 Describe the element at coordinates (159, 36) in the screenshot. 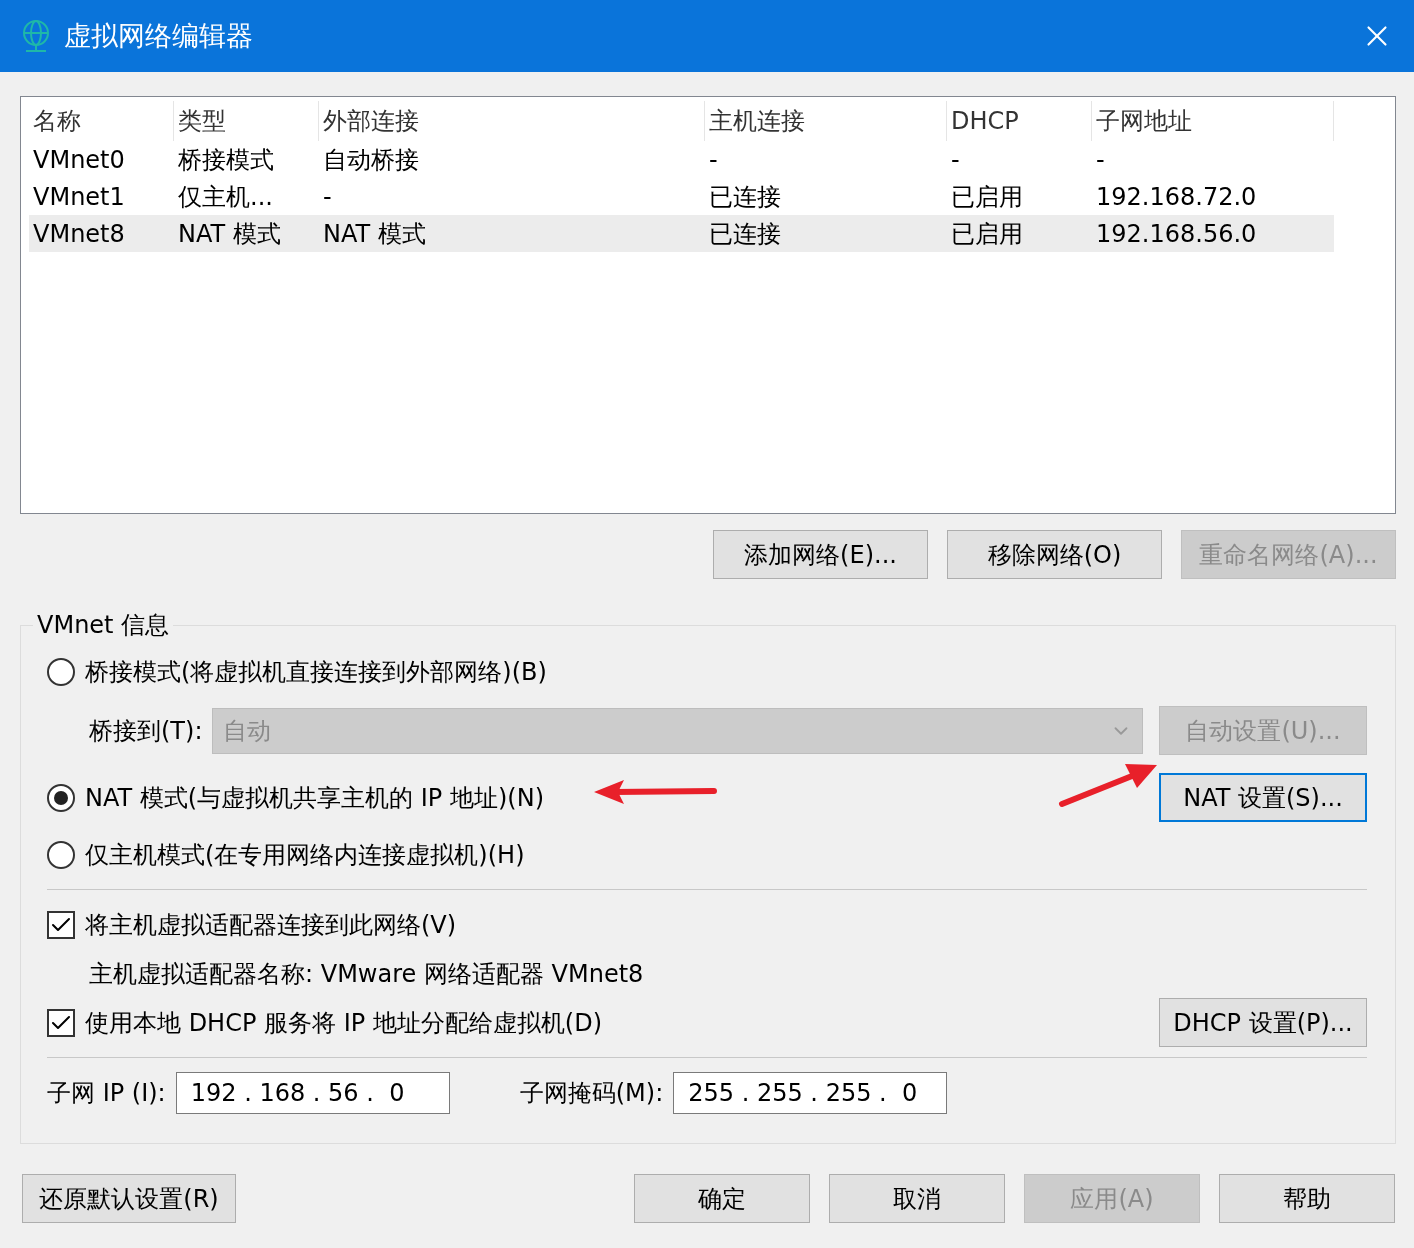

I see `window-title: 虚拟网络编辑器` at that location.